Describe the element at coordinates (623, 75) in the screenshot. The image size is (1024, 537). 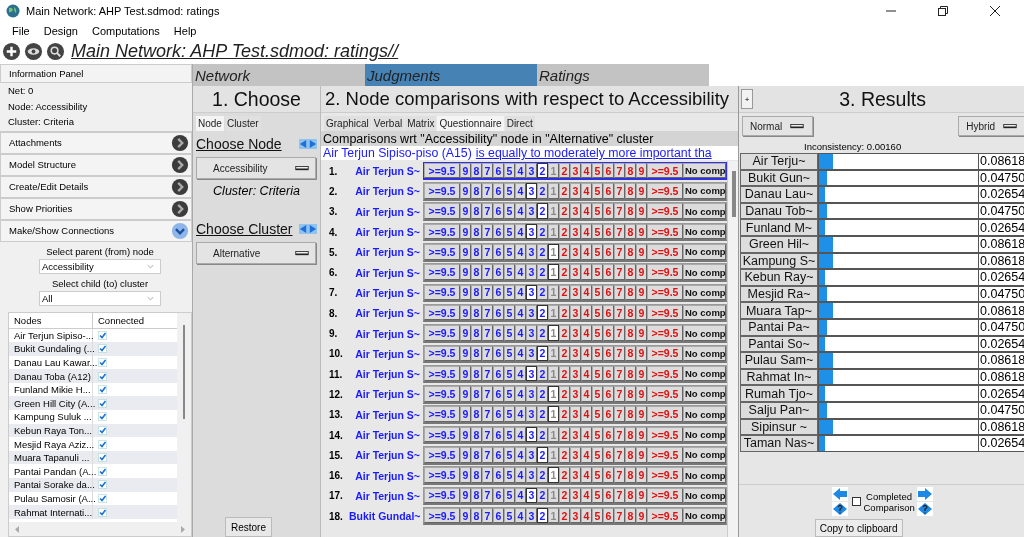
I see `tab: Ratings` at that location.